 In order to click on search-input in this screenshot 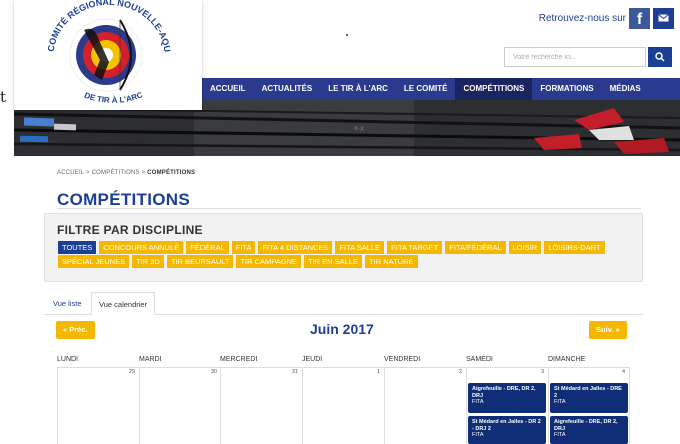, I will do `click(575, 57)`.